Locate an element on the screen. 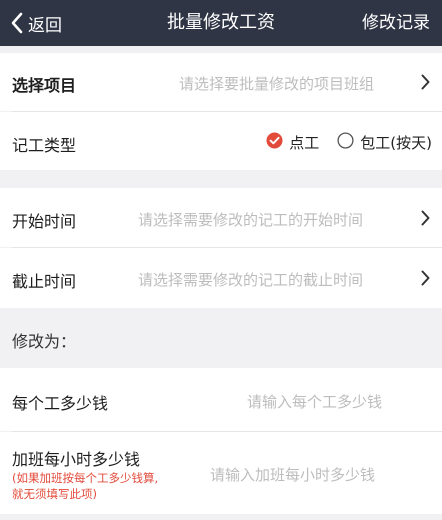 The height and width of the screenshot is (520, 442). radio-point-work: 点工 is located at coordinates (292, 142).